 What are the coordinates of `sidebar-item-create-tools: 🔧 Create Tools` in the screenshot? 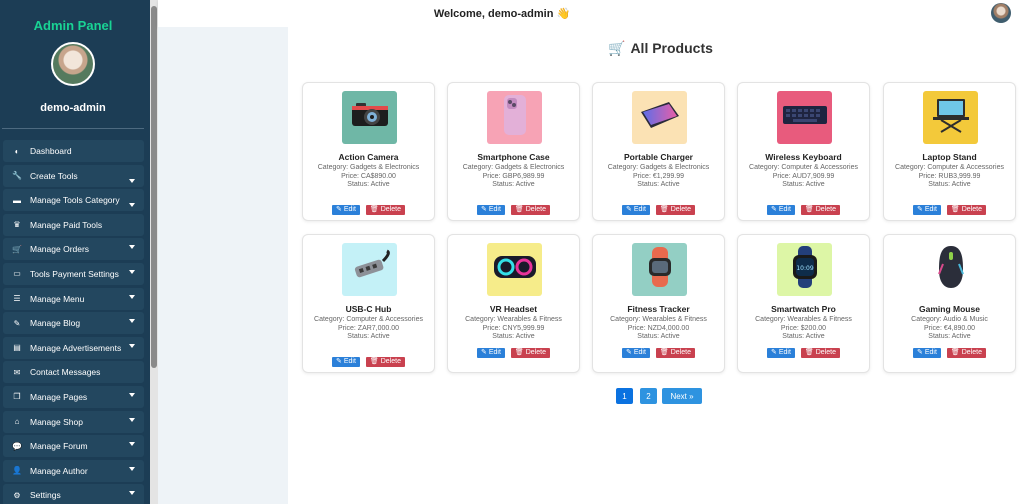 It's located at (73, 175).